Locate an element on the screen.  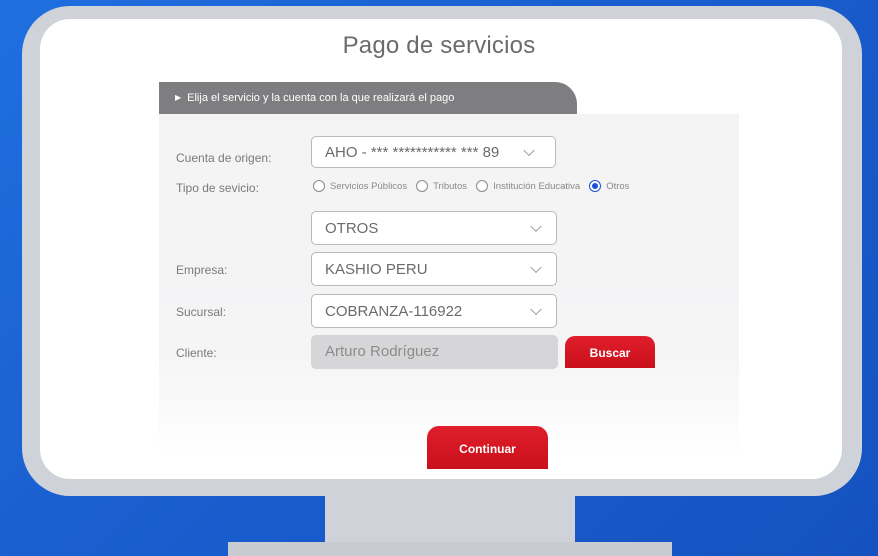
radio-option-tributos: Tributos is located at coordinates (441, 186).